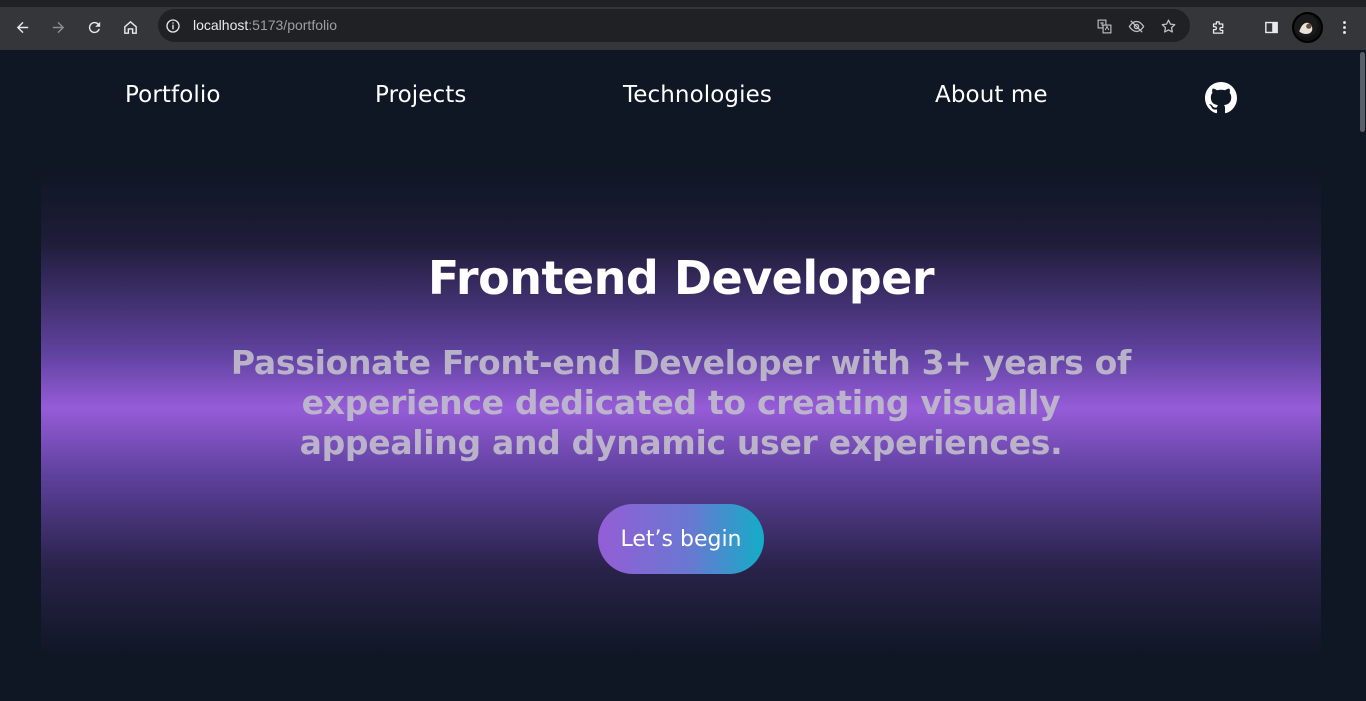 The height and width of the screenshot is (701, 1366). I want to click on back-icon, so click(22, 27).